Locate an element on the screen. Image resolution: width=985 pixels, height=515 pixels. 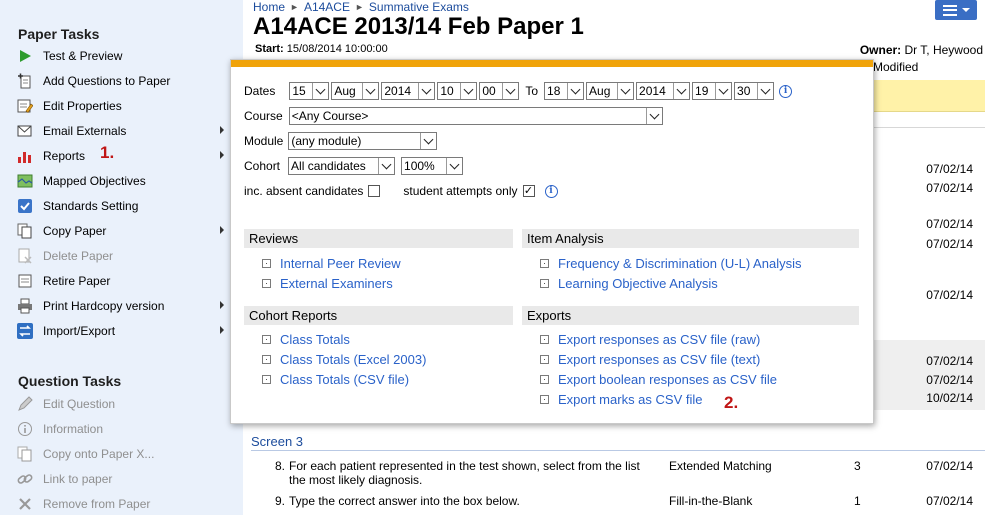
sidebar-item-remove-from-paper: Remove from Paper is located at coordinates (123, 504).